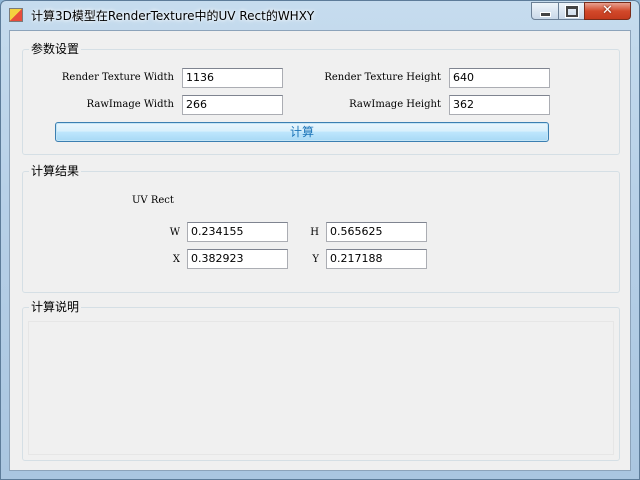 The height and width of the screenshot is (480, 640). Describe the element at coordinates (320, 15) in the screenshot. I see `title-bar: 计算3D模型在RenderTexture中的UV Rect的WHXY ✕` at that location.